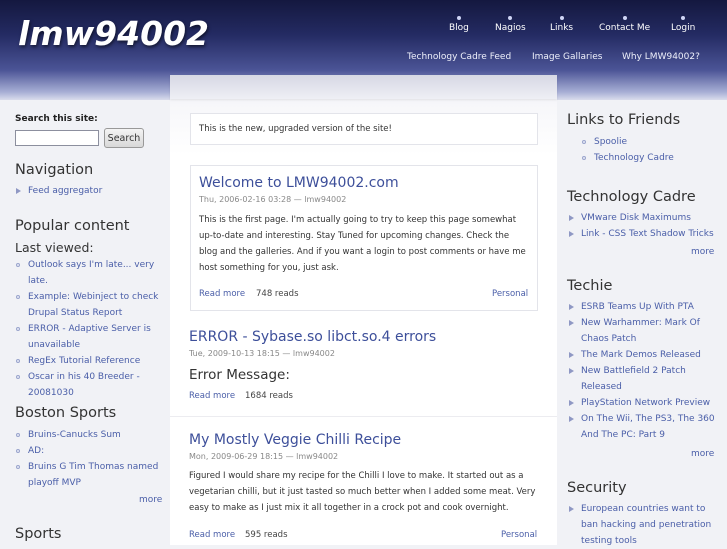 Image resolution: width=727 pixels, height=549 pixels. What do you see at coordinates (642, 331) in the screenshot?
I see `list-item: New Warhammer: Mark Of Chaos Patch` at bounding box center [642, 331].